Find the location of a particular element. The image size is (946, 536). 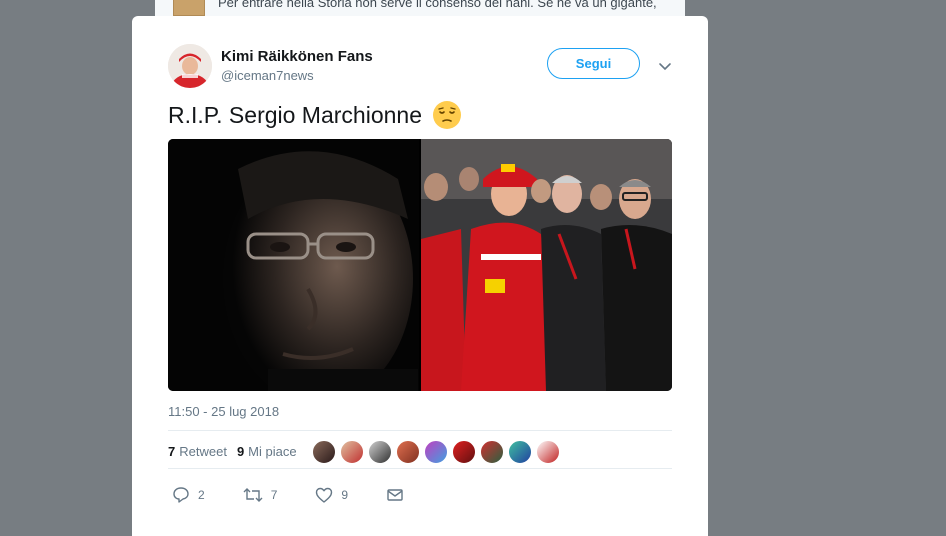

envelope-icon is located at coordinates (395, 495).